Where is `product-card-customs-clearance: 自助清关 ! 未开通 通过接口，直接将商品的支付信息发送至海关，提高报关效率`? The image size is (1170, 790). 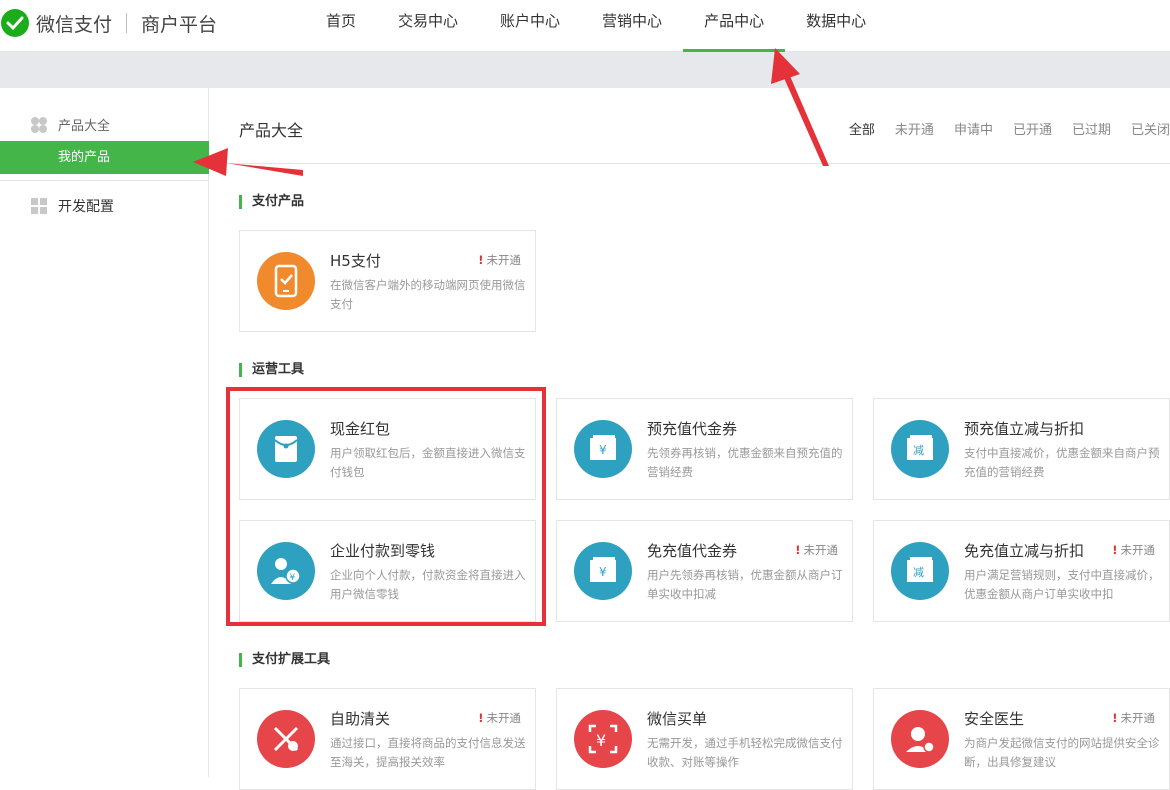 product-card-customs-clearance: 自助清关 ! 未开通 通过接口，直接将商品的支付信息发送至海关，提高报关效率 is located at coordinates (387, 739).